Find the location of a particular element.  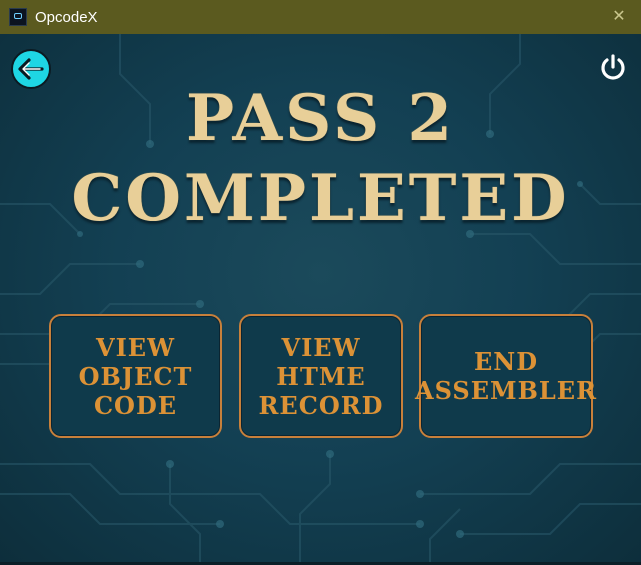

button-label-line: OBJECT is located at coordinates (135, 376).